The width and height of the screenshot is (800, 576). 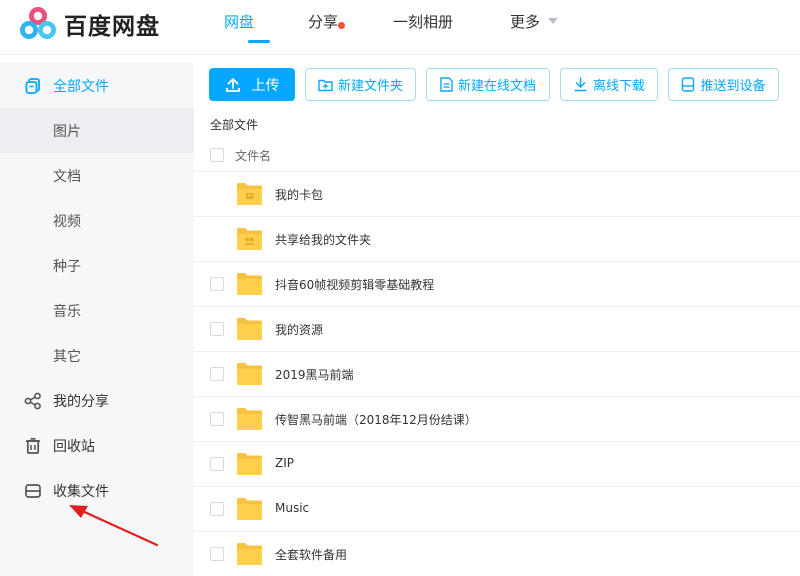 What do you see at coordinates (112, 27) in the screenshot?
I see `app-name: 百度网盘` at bounding box center [112, 27].